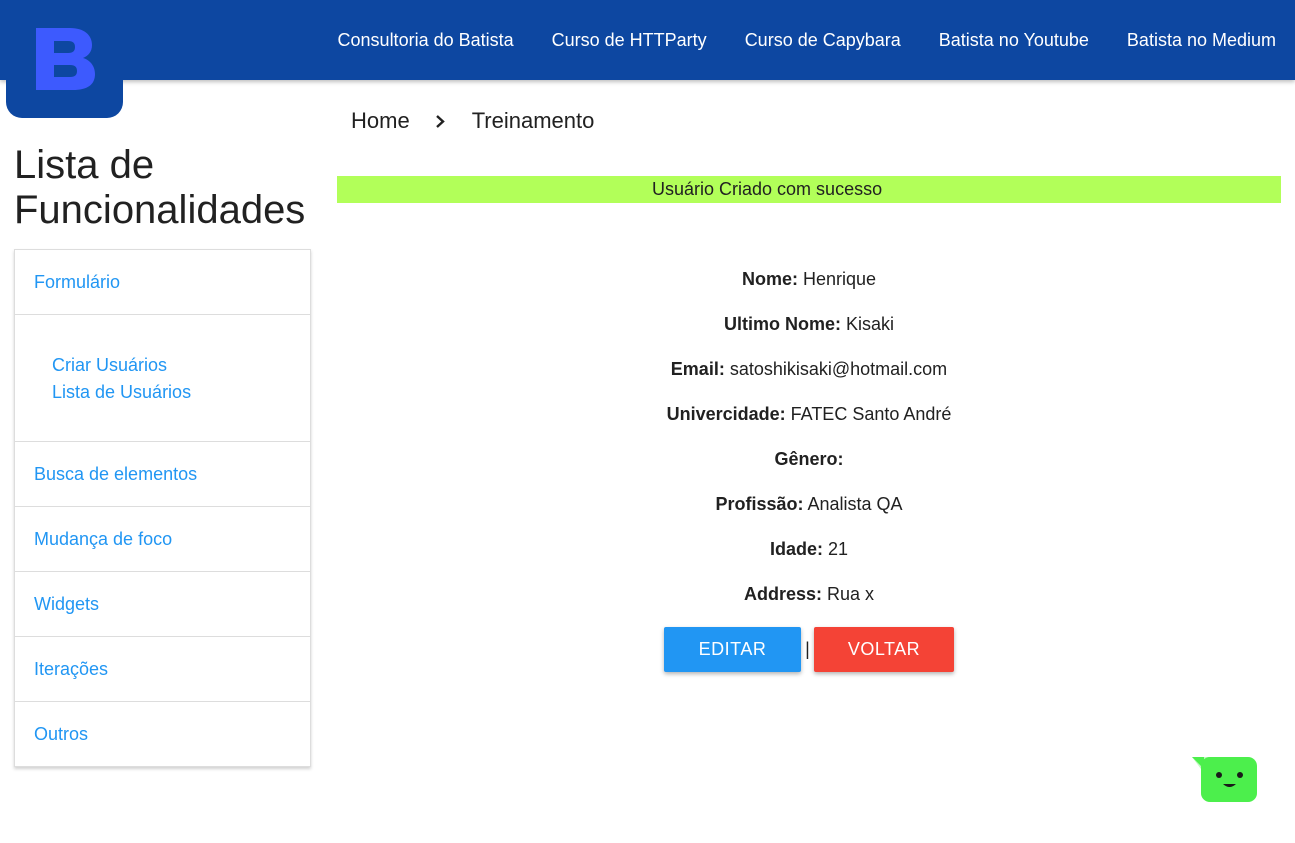  Describe the element at coordinates (782, 324) in the screenshot. I see `detail-label: Ultimo Nome:` at that location.